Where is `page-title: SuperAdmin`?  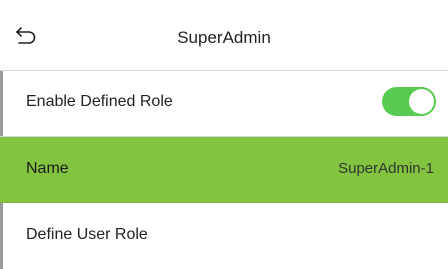 page-title: SuperAdmin is located at coordinates (224, 37).